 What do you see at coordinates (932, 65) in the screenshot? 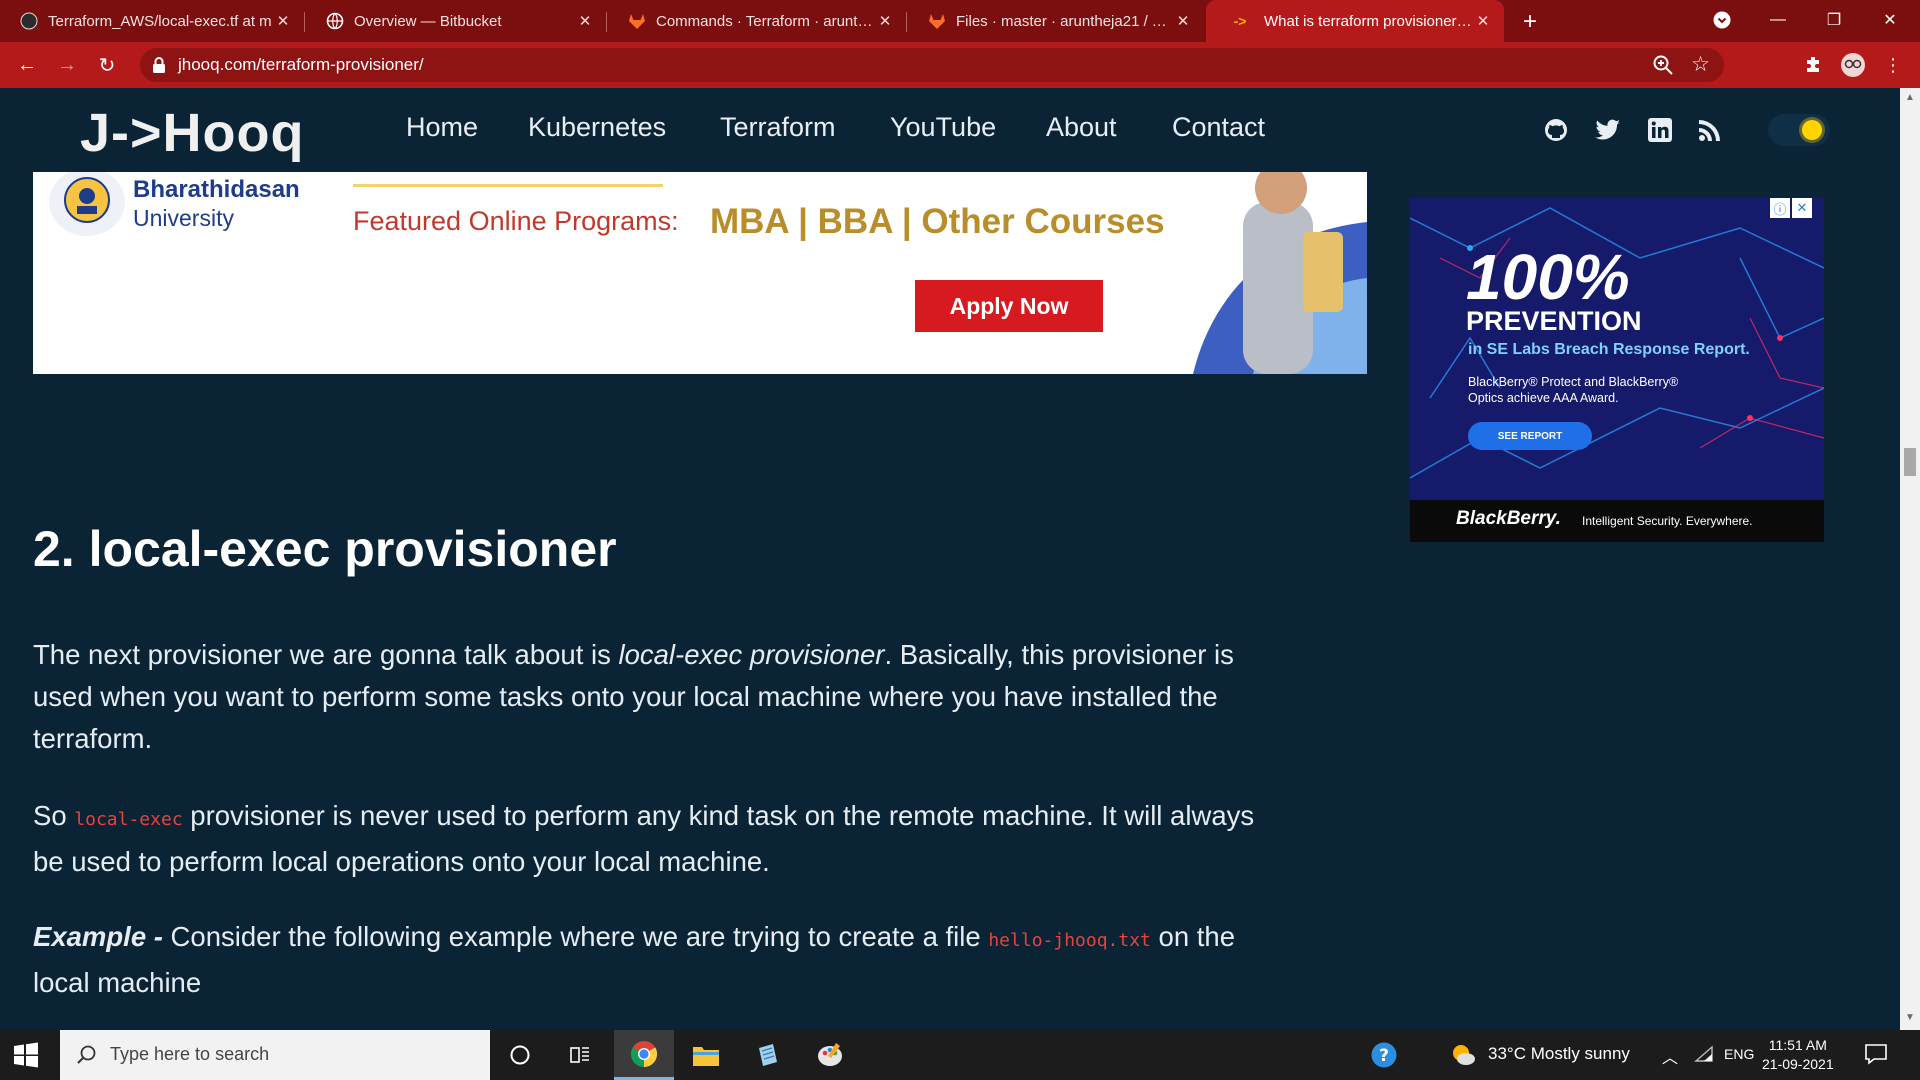
I see `address-bar: jhooq.com/terraform-provisioner/ ☆` at bounding box center [932, 65].